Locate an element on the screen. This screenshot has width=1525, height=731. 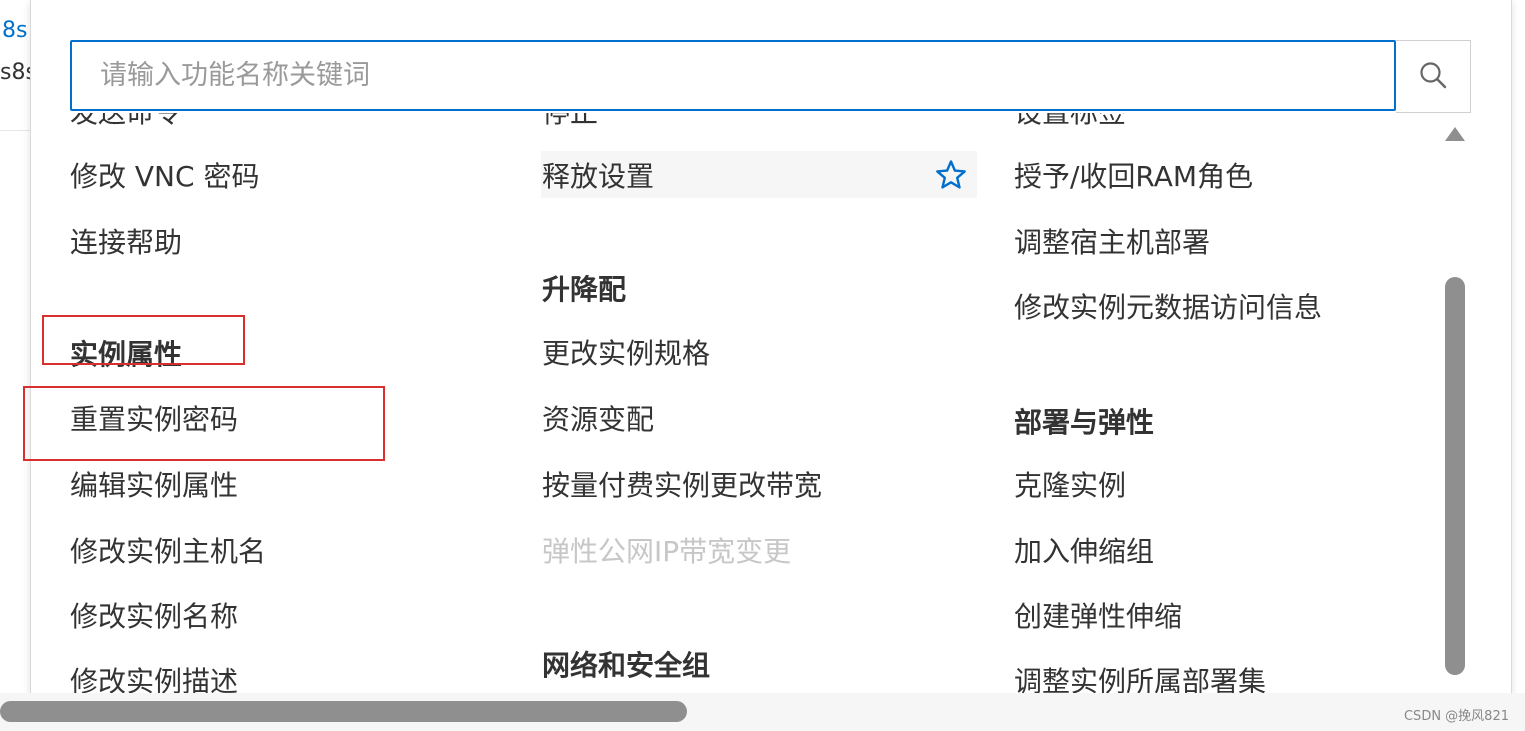
menu-item-modify-instance-description: 修改实例描述 is located at coordinates (154, 679).